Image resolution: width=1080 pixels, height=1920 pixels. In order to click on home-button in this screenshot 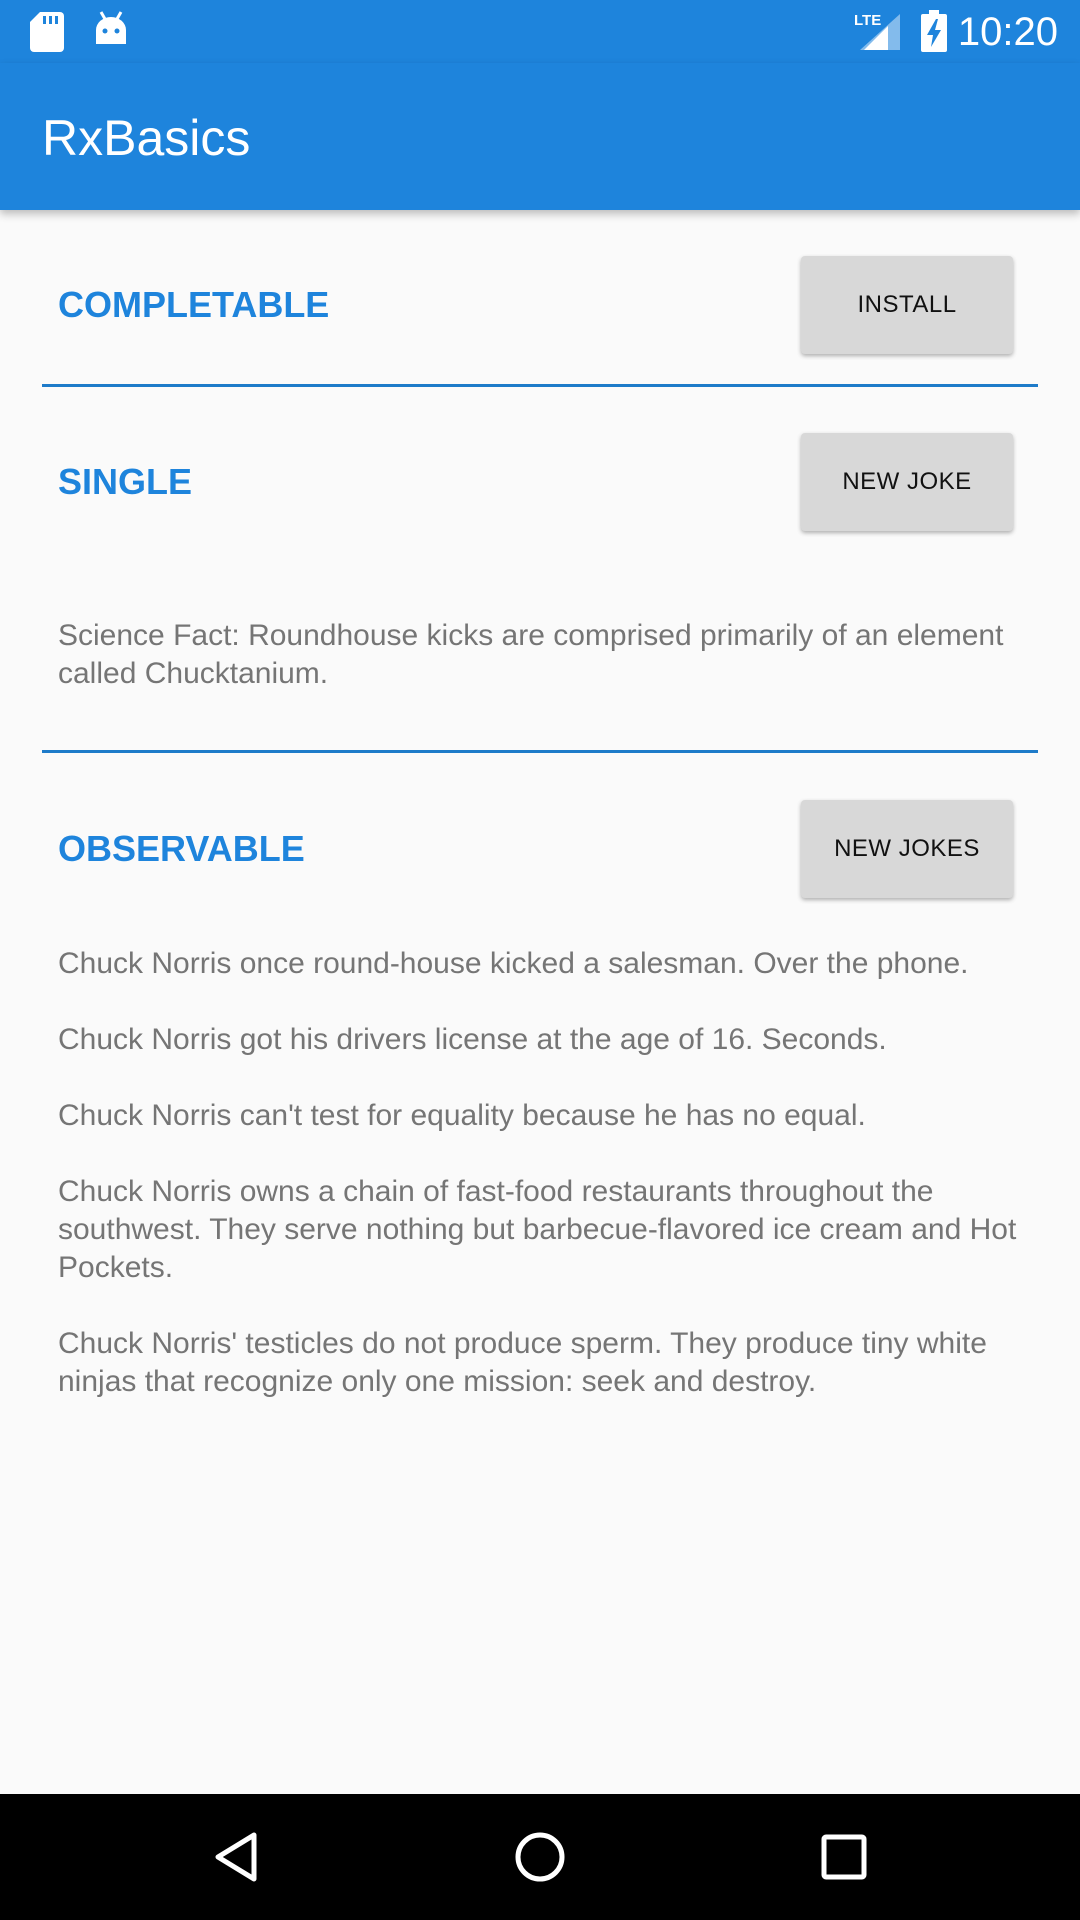, I will do `click(540, 1857)`.